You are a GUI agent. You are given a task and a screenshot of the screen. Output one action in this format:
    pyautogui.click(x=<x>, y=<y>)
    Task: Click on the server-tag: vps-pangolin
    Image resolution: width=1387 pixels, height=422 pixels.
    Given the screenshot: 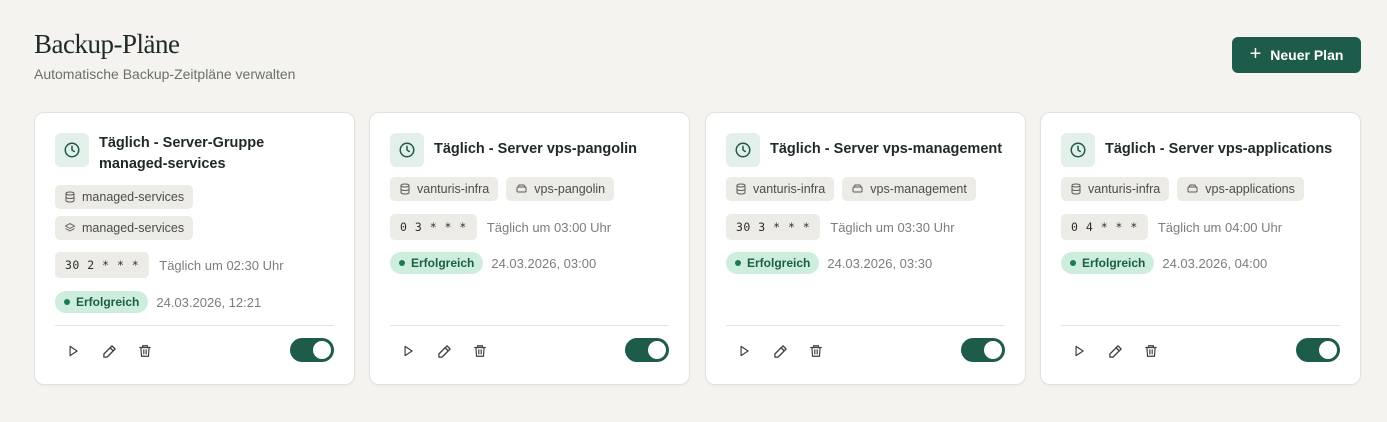 What is the action you would take?
    pyautogui.click(x=560, y=189)
    